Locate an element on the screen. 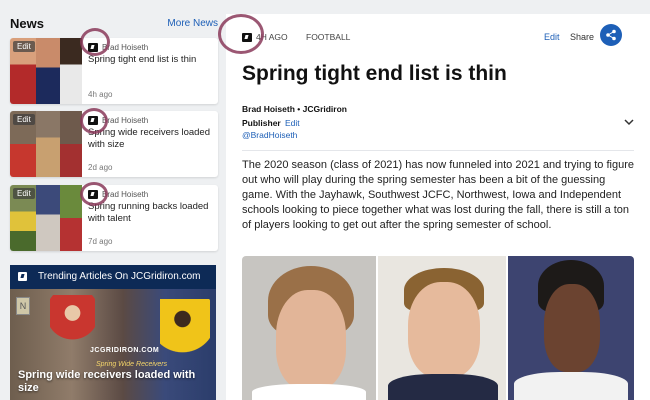  brand-icon is located at coordinates (22, 276).